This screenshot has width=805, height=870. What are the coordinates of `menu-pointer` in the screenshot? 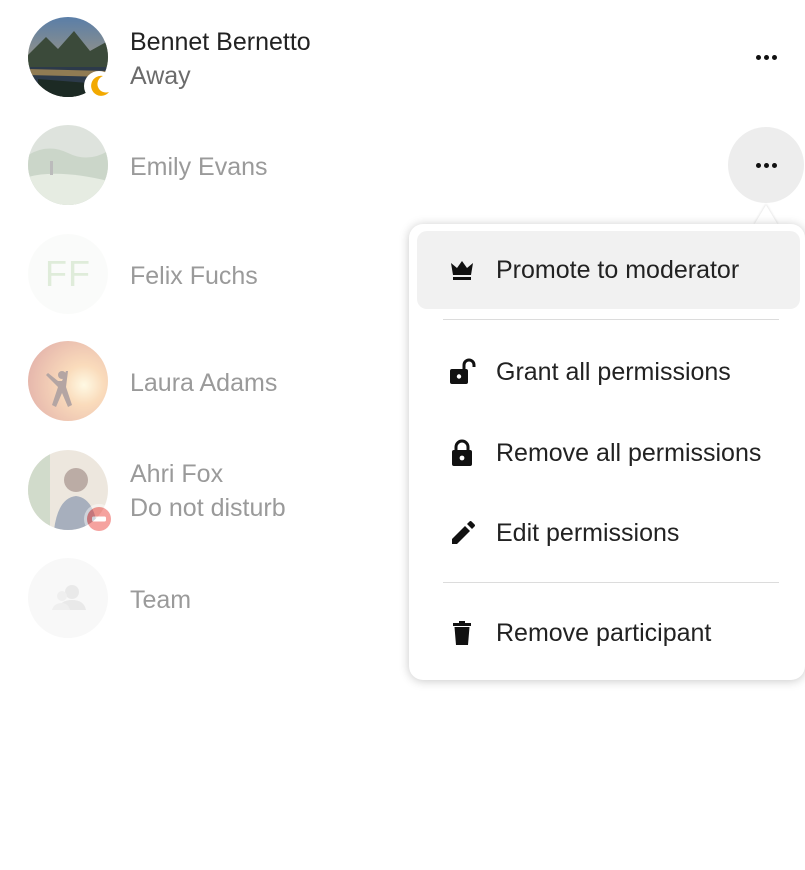 It's located at (766, 215).